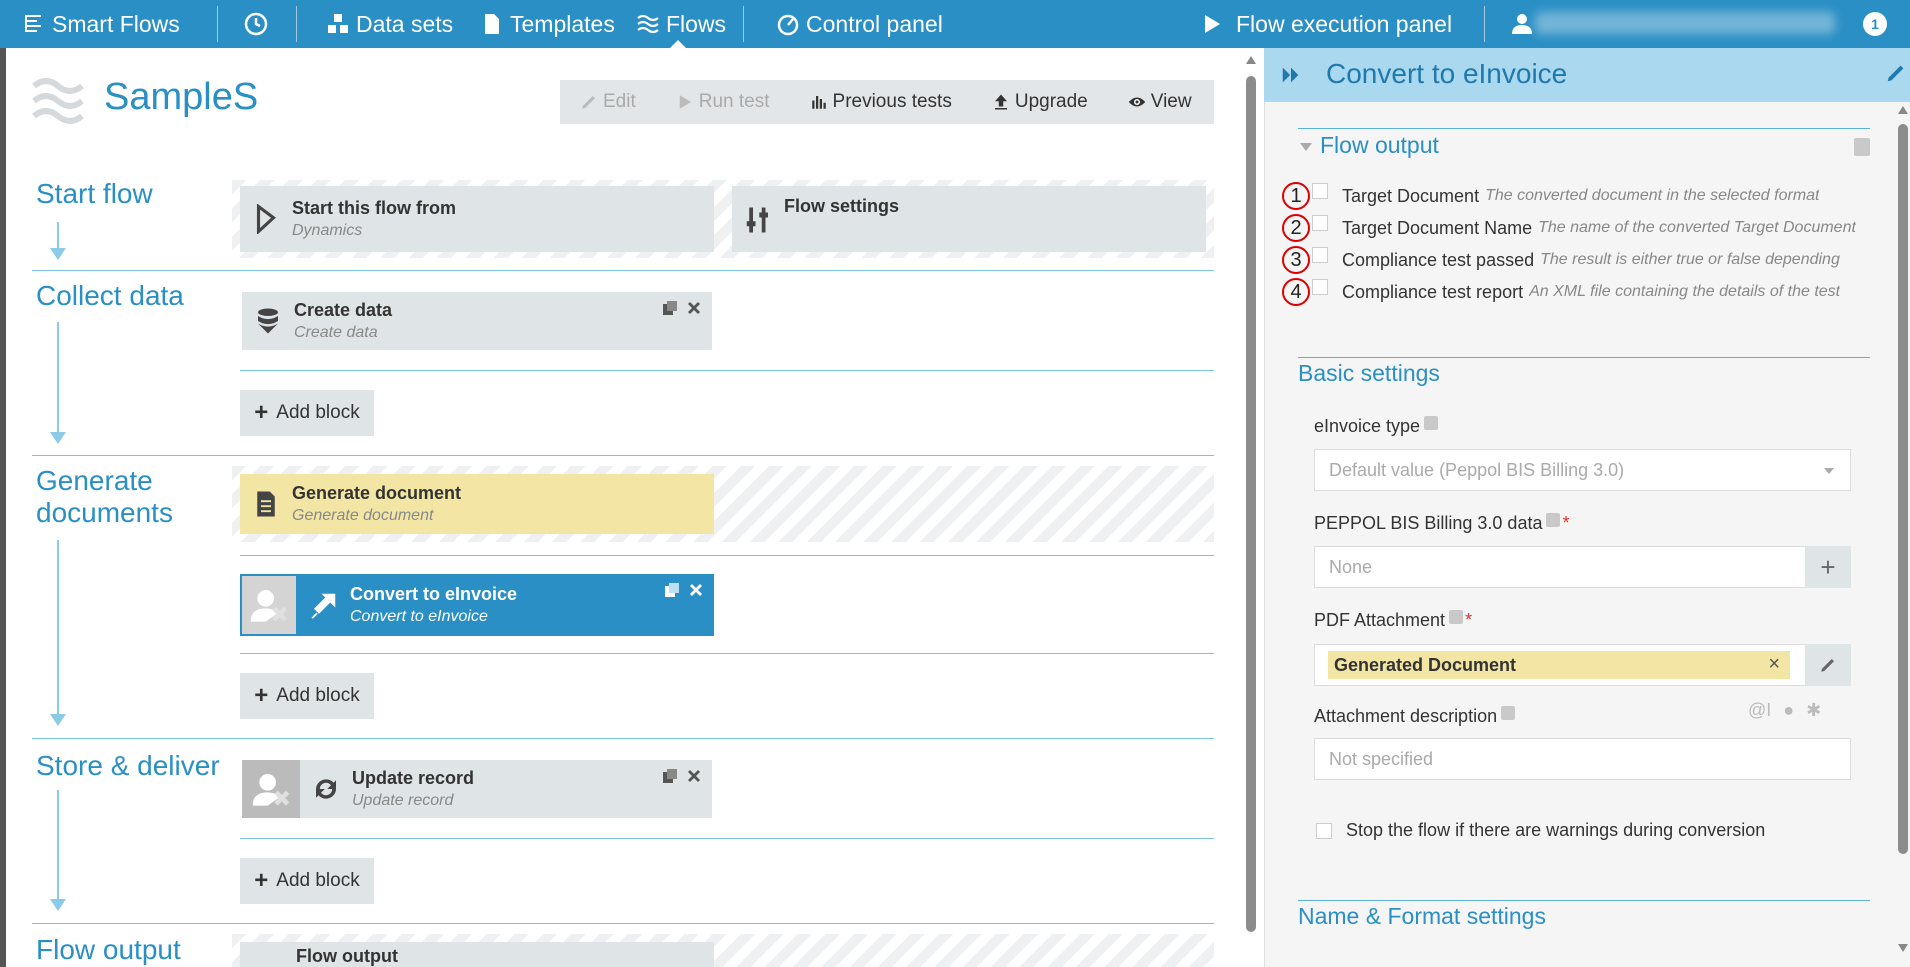 The height and width of the screenshot is (967, 1910). Describe the element at coordinates (1369, 145) in the screenshot. I see `flow-output-section-toggle: Flow output` at that location.